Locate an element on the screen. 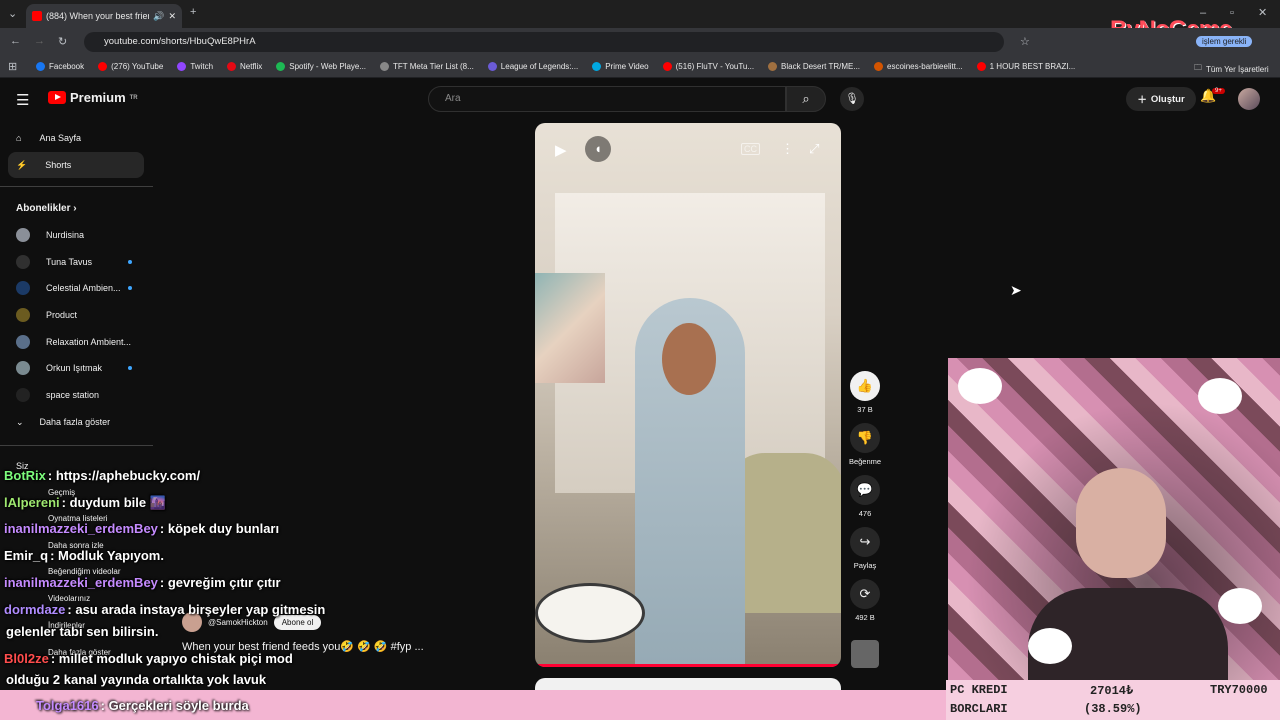  like-button: 👍 37 B is located at coordinates (865, 392).